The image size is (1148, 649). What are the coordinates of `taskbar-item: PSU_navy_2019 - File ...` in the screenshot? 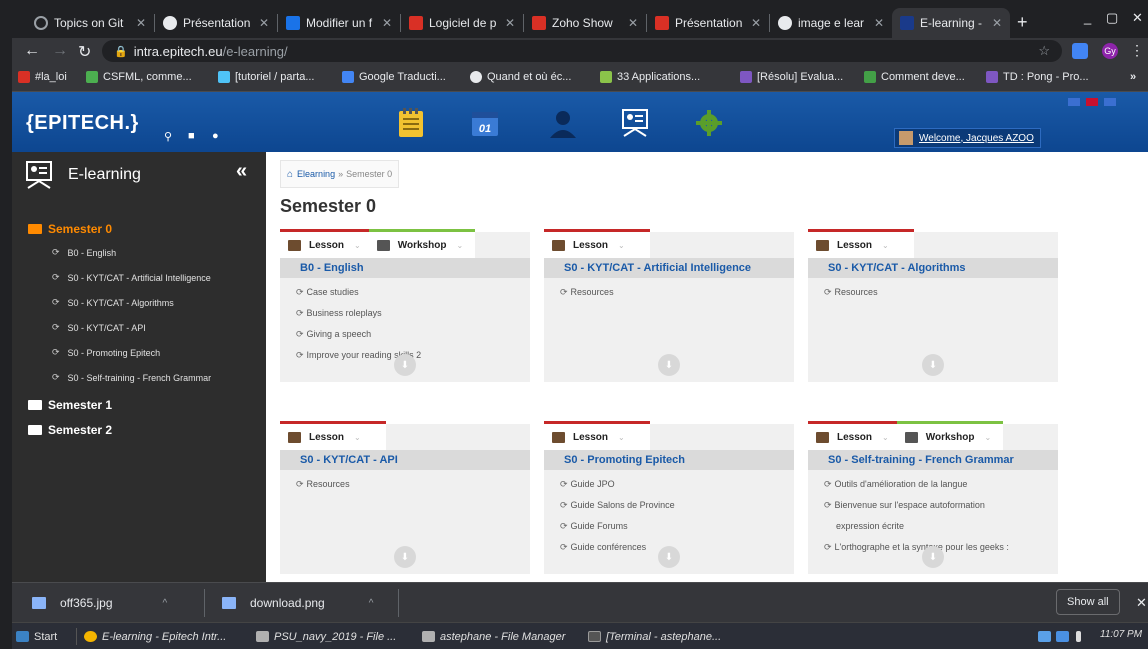 It's located at (326, 636).